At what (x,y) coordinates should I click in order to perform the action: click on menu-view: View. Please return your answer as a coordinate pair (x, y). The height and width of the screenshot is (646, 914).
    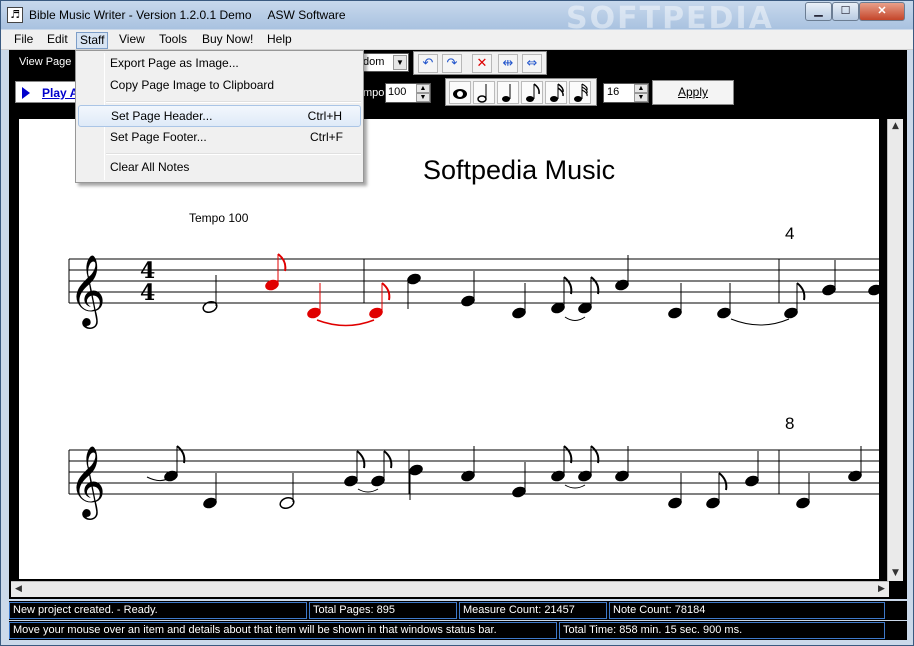
    Looking at the image, I should click on (132, 40).